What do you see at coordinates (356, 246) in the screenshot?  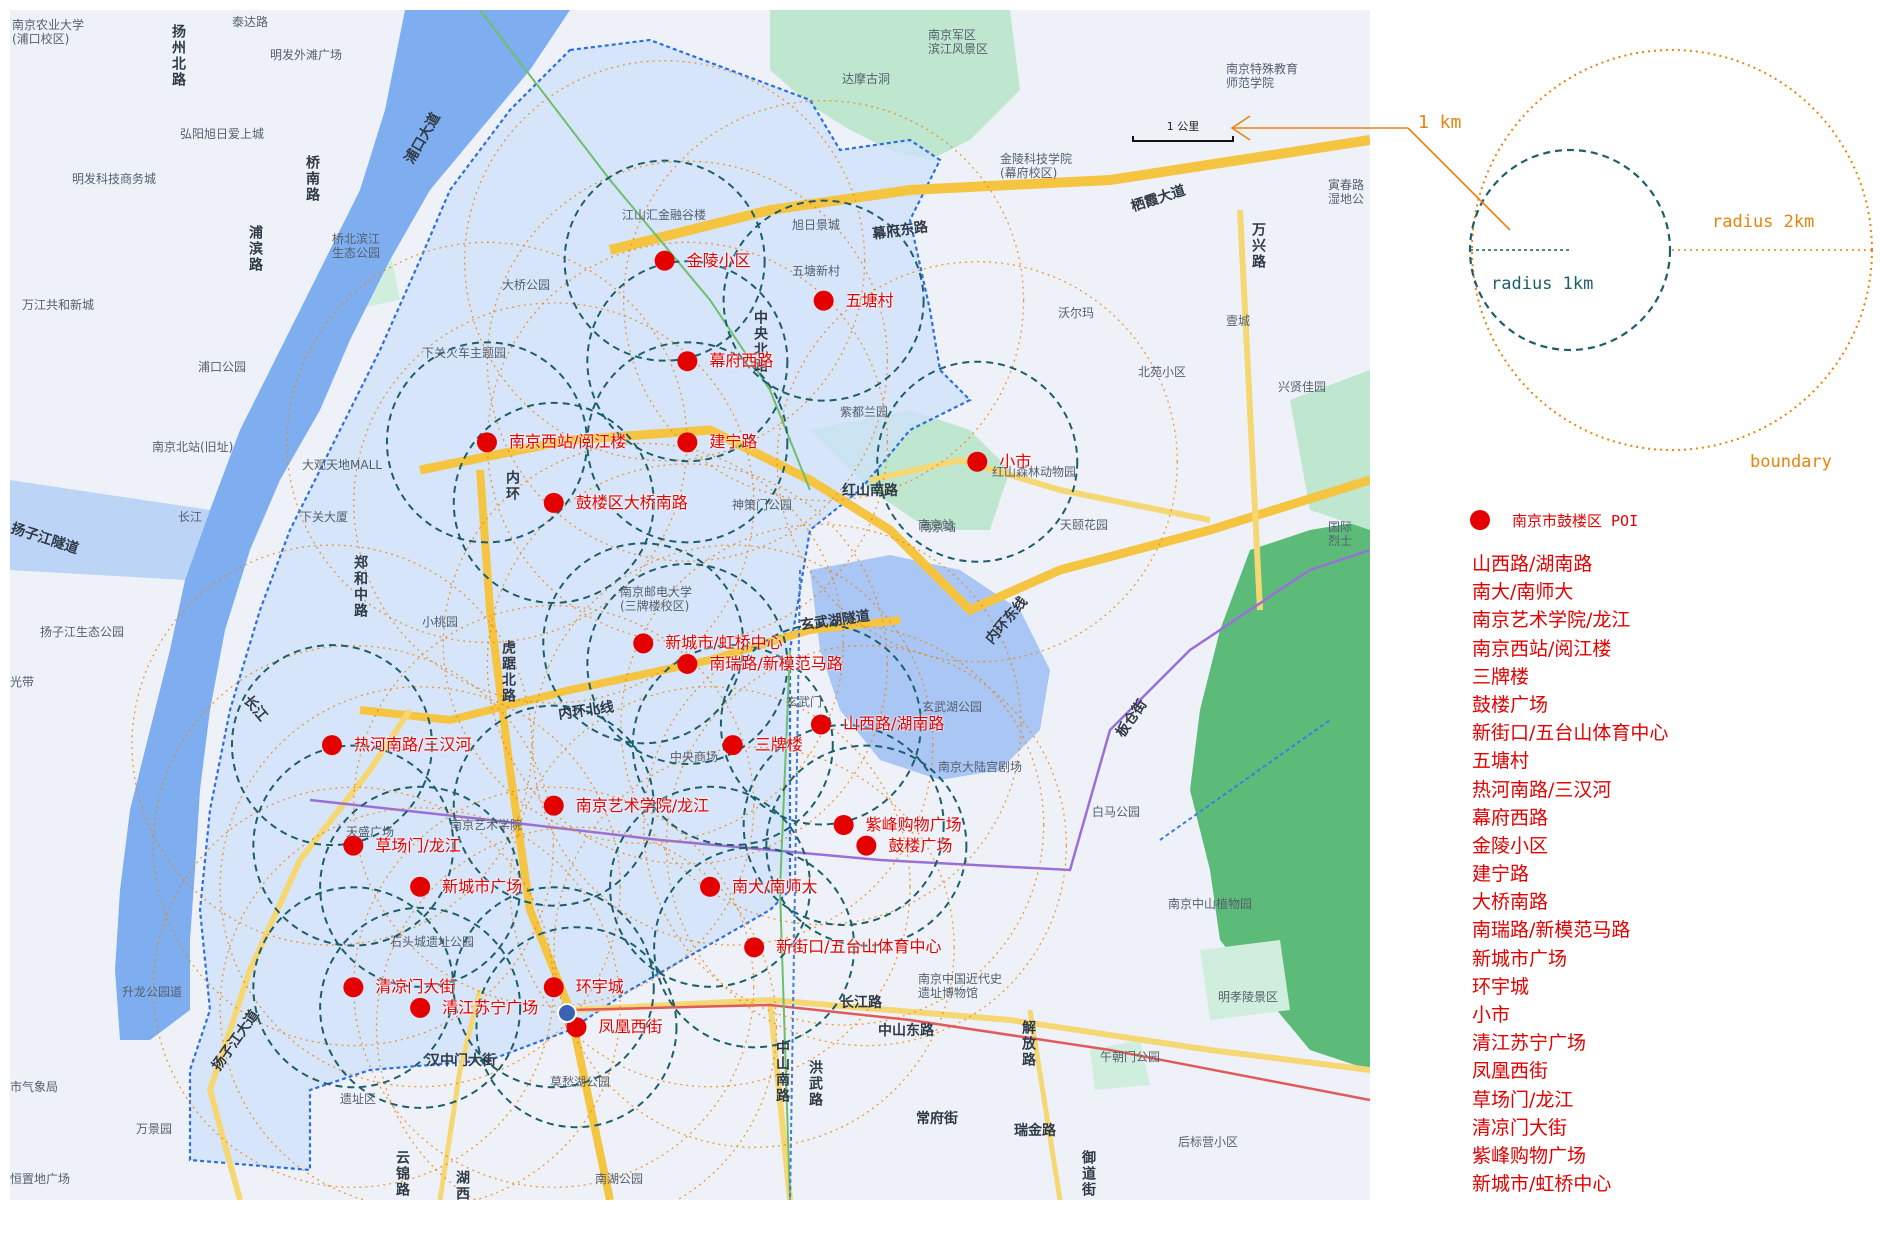 I see `area-label: 桥北滨江 生态公园` at bounding box center [356, 246].